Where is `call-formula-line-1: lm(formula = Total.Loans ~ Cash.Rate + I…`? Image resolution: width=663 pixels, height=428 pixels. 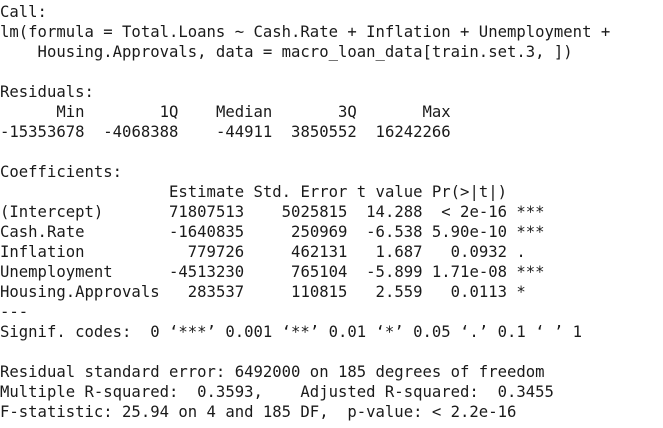 call-formula-line-1: lm(formula = Total.Loans ~ Cash.Rate + I… is located at coordinates (305, 32).